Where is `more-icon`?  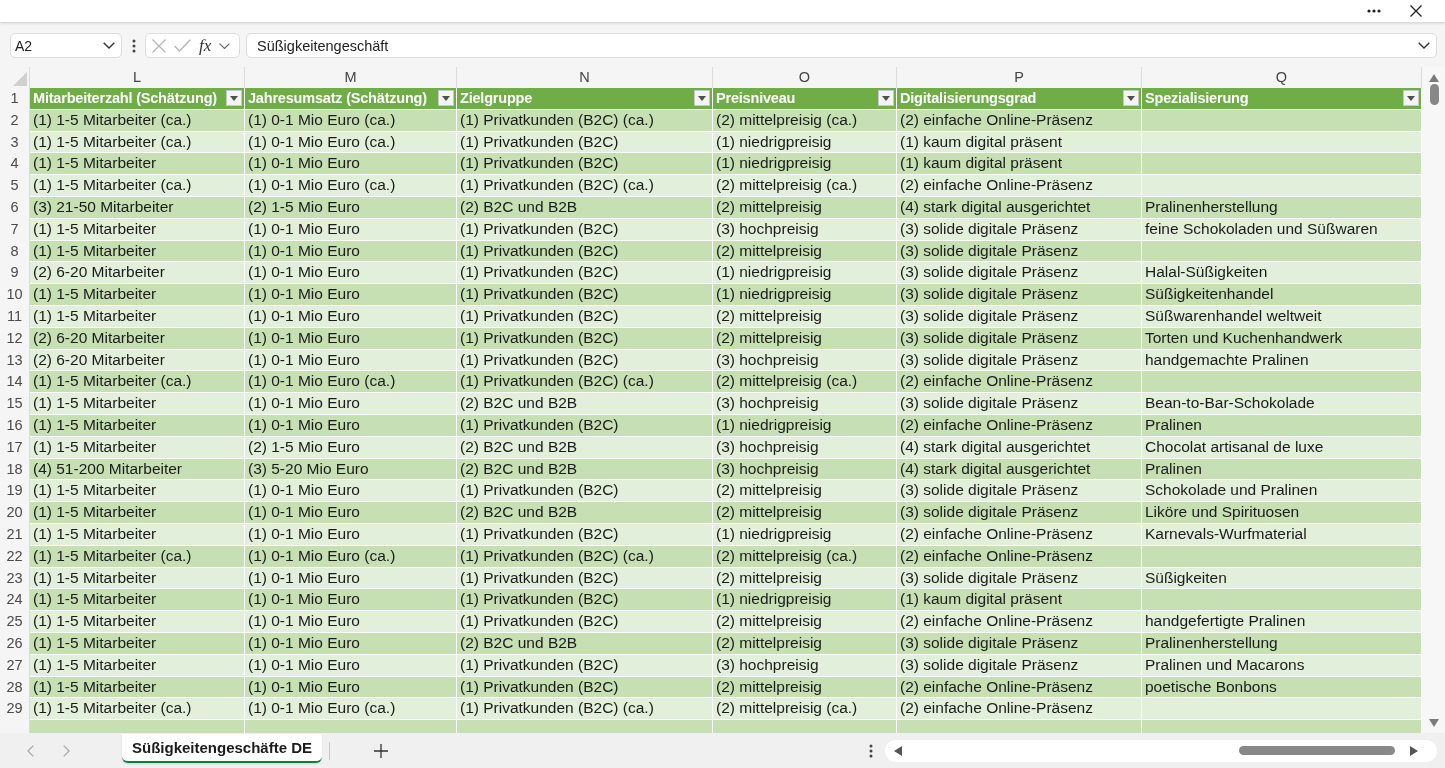 more-icon is located at coordinates (1374, 11).